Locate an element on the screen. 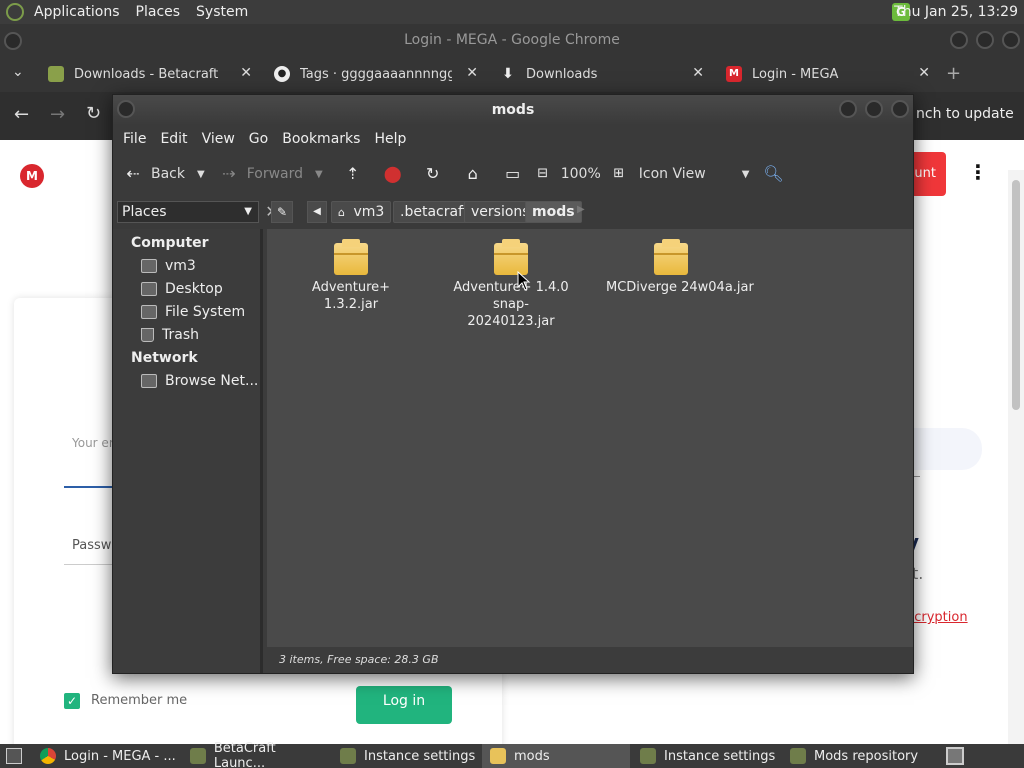 Image resolution: width=1024 pixels, height=768 pixels. forward-button: ⇢ Forward ▼ is located at coordinates (271, 174).